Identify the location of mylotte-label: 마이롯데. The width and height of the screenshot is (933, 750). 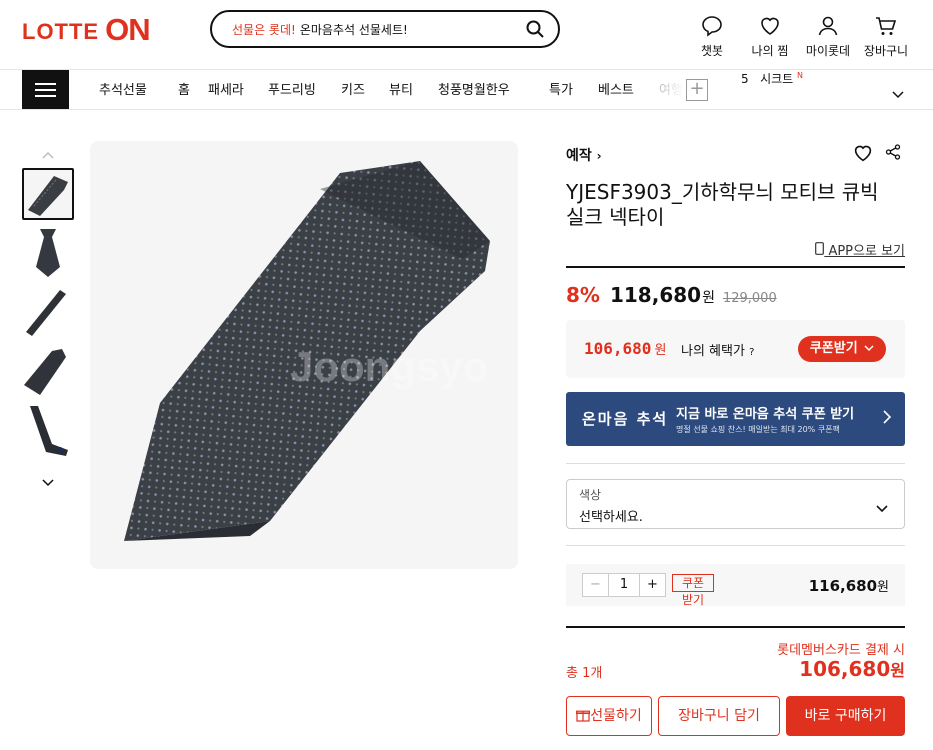
(828, 51).